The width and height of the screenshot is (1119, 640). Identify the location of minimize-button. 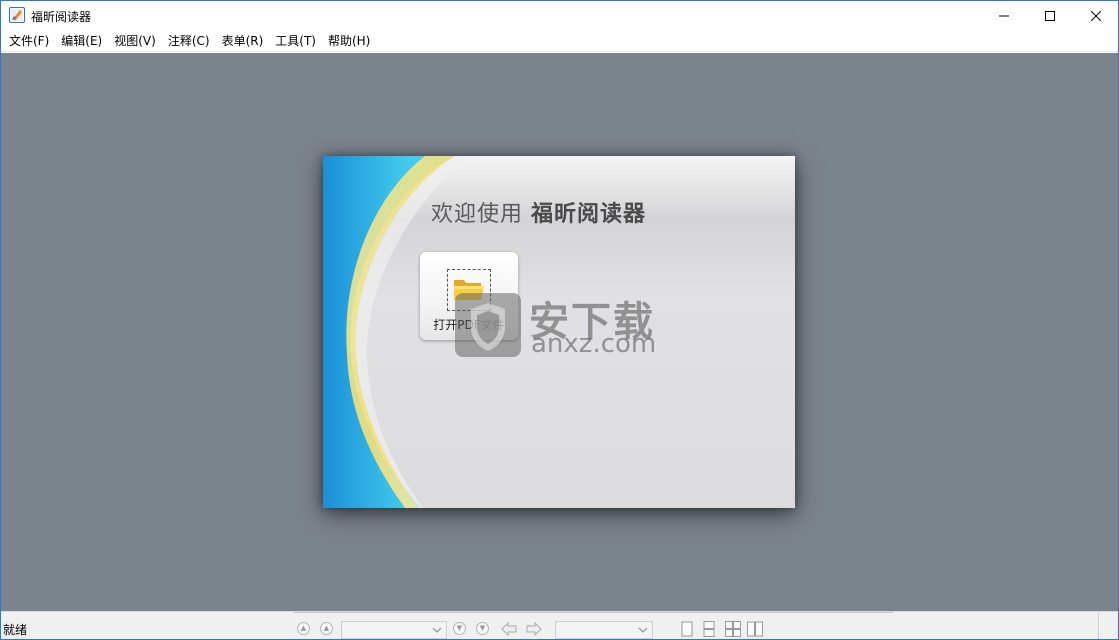
(1004, 16).